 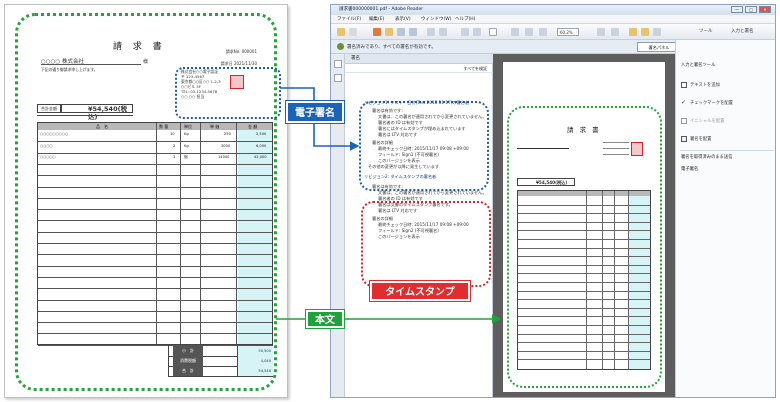 I want to click on row2-amount: 6,000, so click(x=261, y=146).